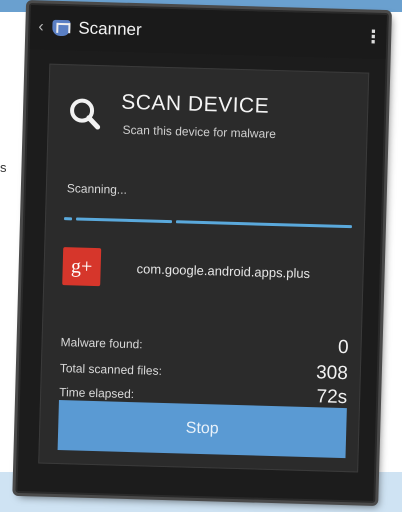 This screenshot has height=512, width=402. Describe the element at coordinates (199, 132) in the screenshot. I see `scan-subtitle: Scan this device for malware` at that location.